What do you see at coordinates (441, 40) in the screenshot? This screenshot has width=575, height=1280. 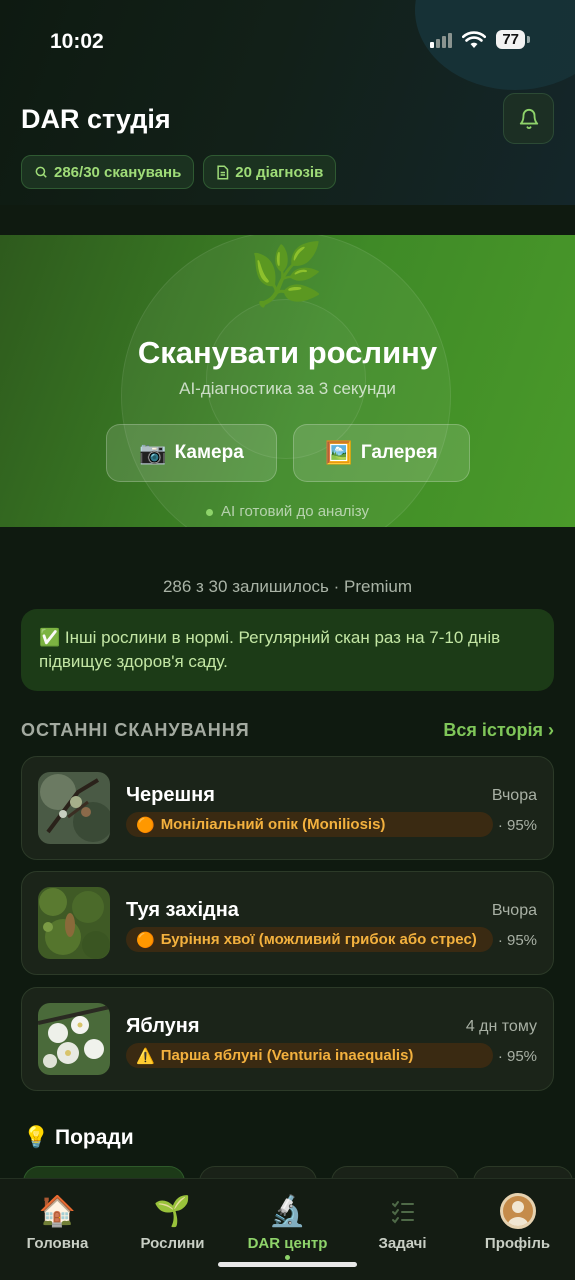 I see `signal-icon` at bounding box center [441, 40].